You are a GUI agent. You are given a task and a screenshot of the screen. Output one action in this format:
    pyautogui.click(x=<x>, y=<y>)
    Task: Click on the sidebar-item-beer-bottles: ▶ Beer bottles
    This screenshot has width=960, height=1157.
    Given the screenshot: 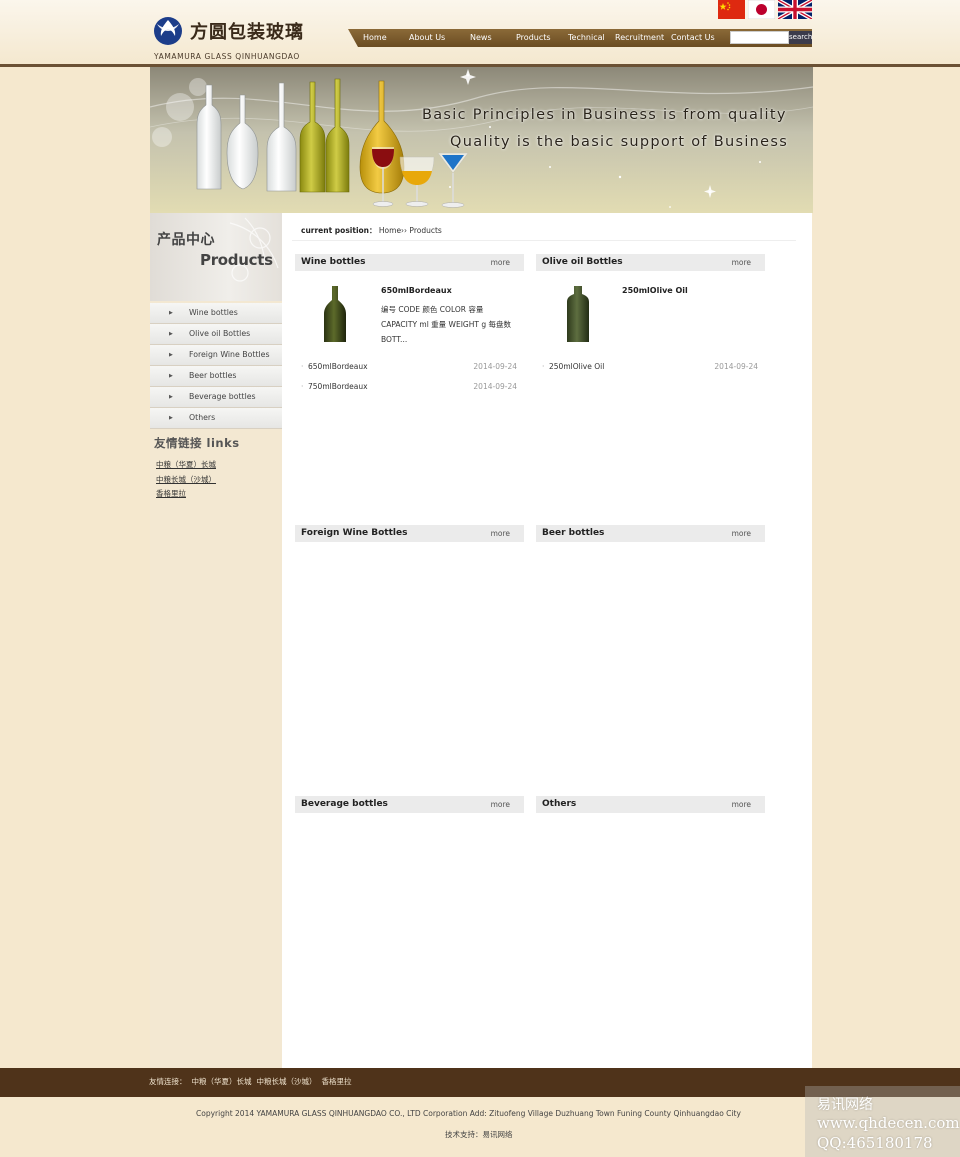 What is the action you would take?
    pyautogui.click(x=216, y=376)
    